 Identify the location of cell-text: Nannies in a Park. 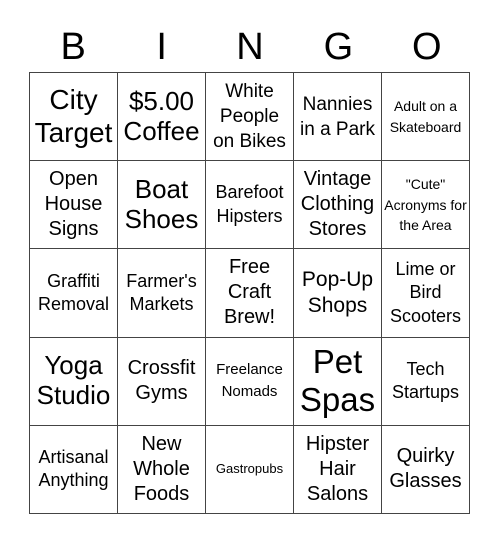
(337, 116).